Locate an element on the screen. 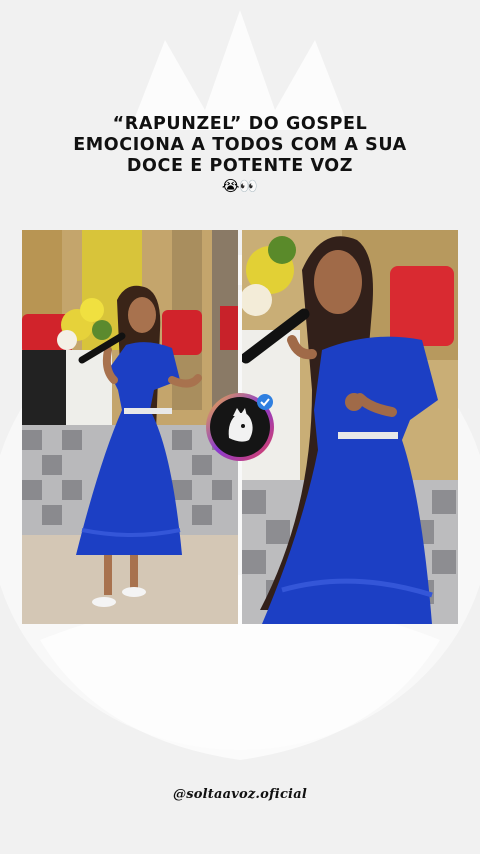 The width and height of the screenshot is (480, 854). crown-watermark-icon is located at coordinates (240, 70).